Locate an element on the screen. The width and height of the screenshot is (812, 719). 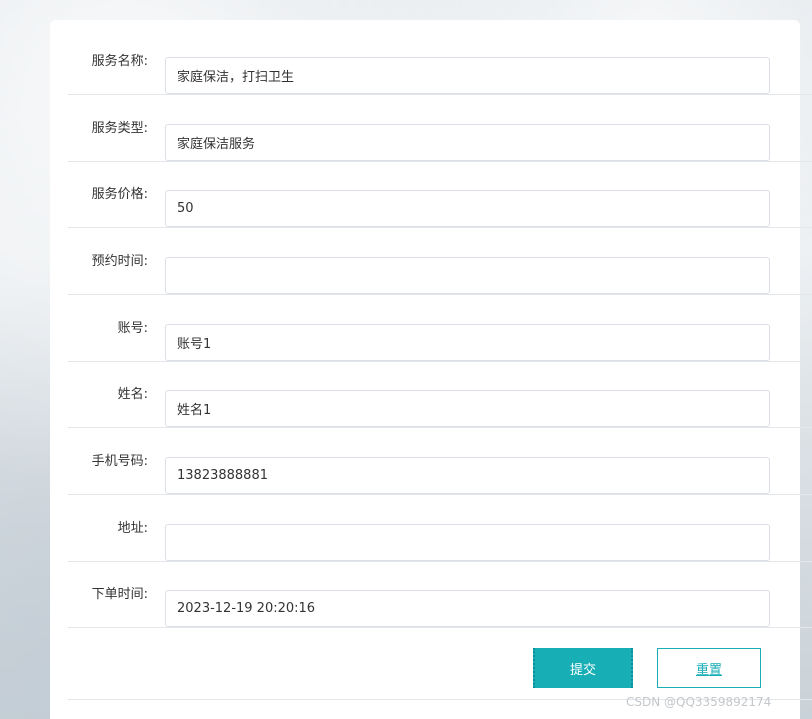
service-name-label: 服务名称: is located at coordinates (119, 61).